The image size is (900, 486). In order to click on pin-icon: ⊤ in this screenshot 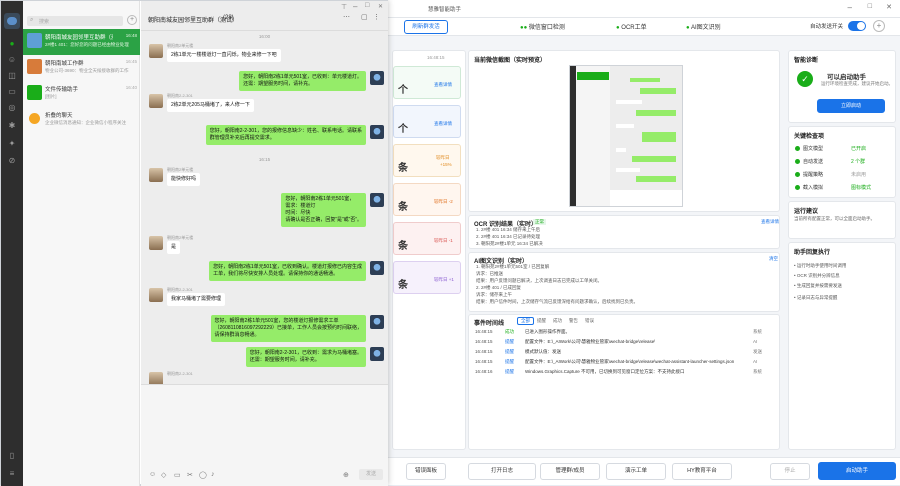, I will do `click(344, 7)`.